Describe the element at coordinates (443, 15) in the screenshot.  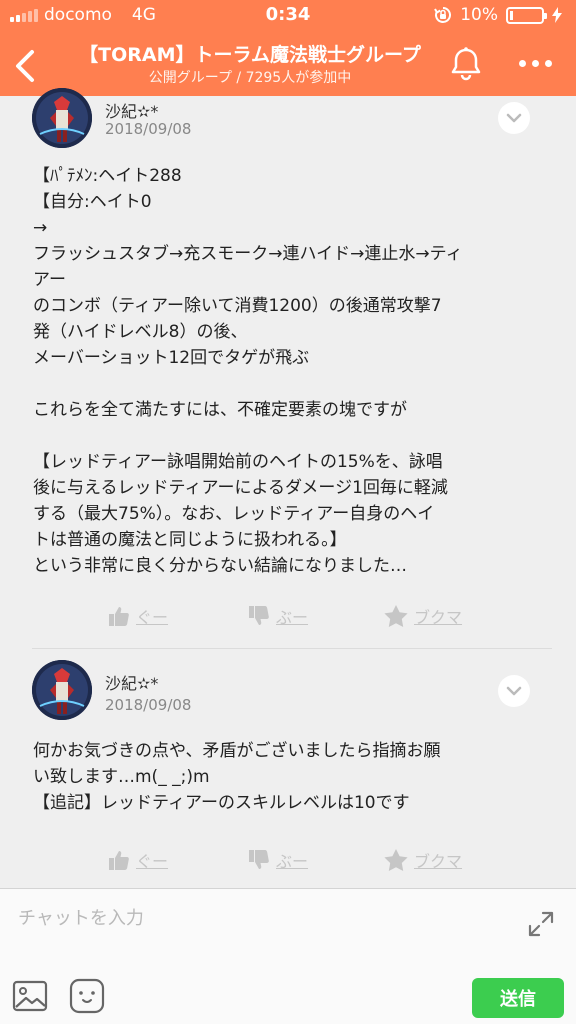
I see `rotation-lock-icon` at that location.